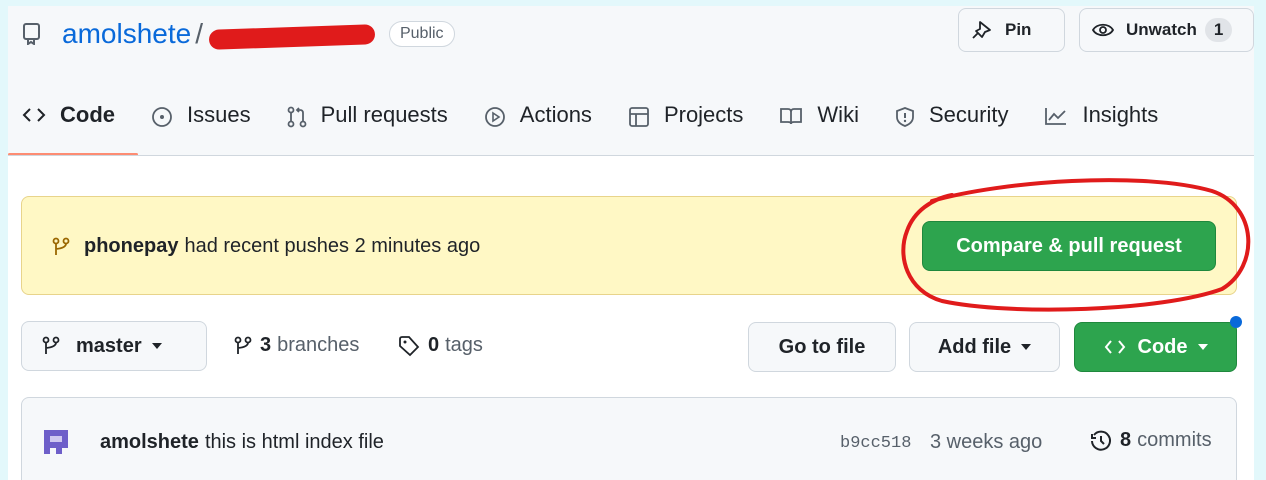 Image resolution: width=1266 pixels, height=480 pixels. I want to click on avatar, so click(56, 442).